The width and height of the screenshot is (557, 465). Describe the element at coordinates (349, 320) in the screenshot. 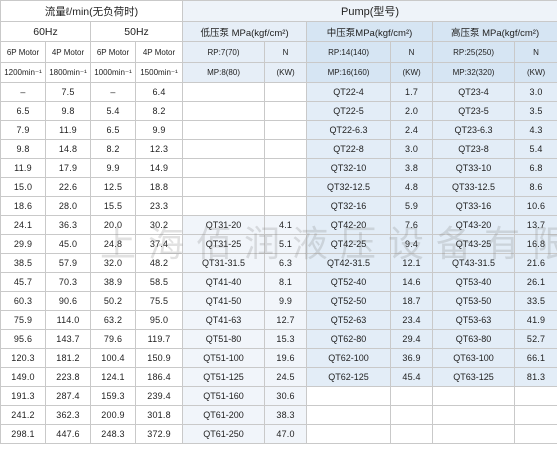

I see `mid-pump-model-cell: QT52-63` at that location.